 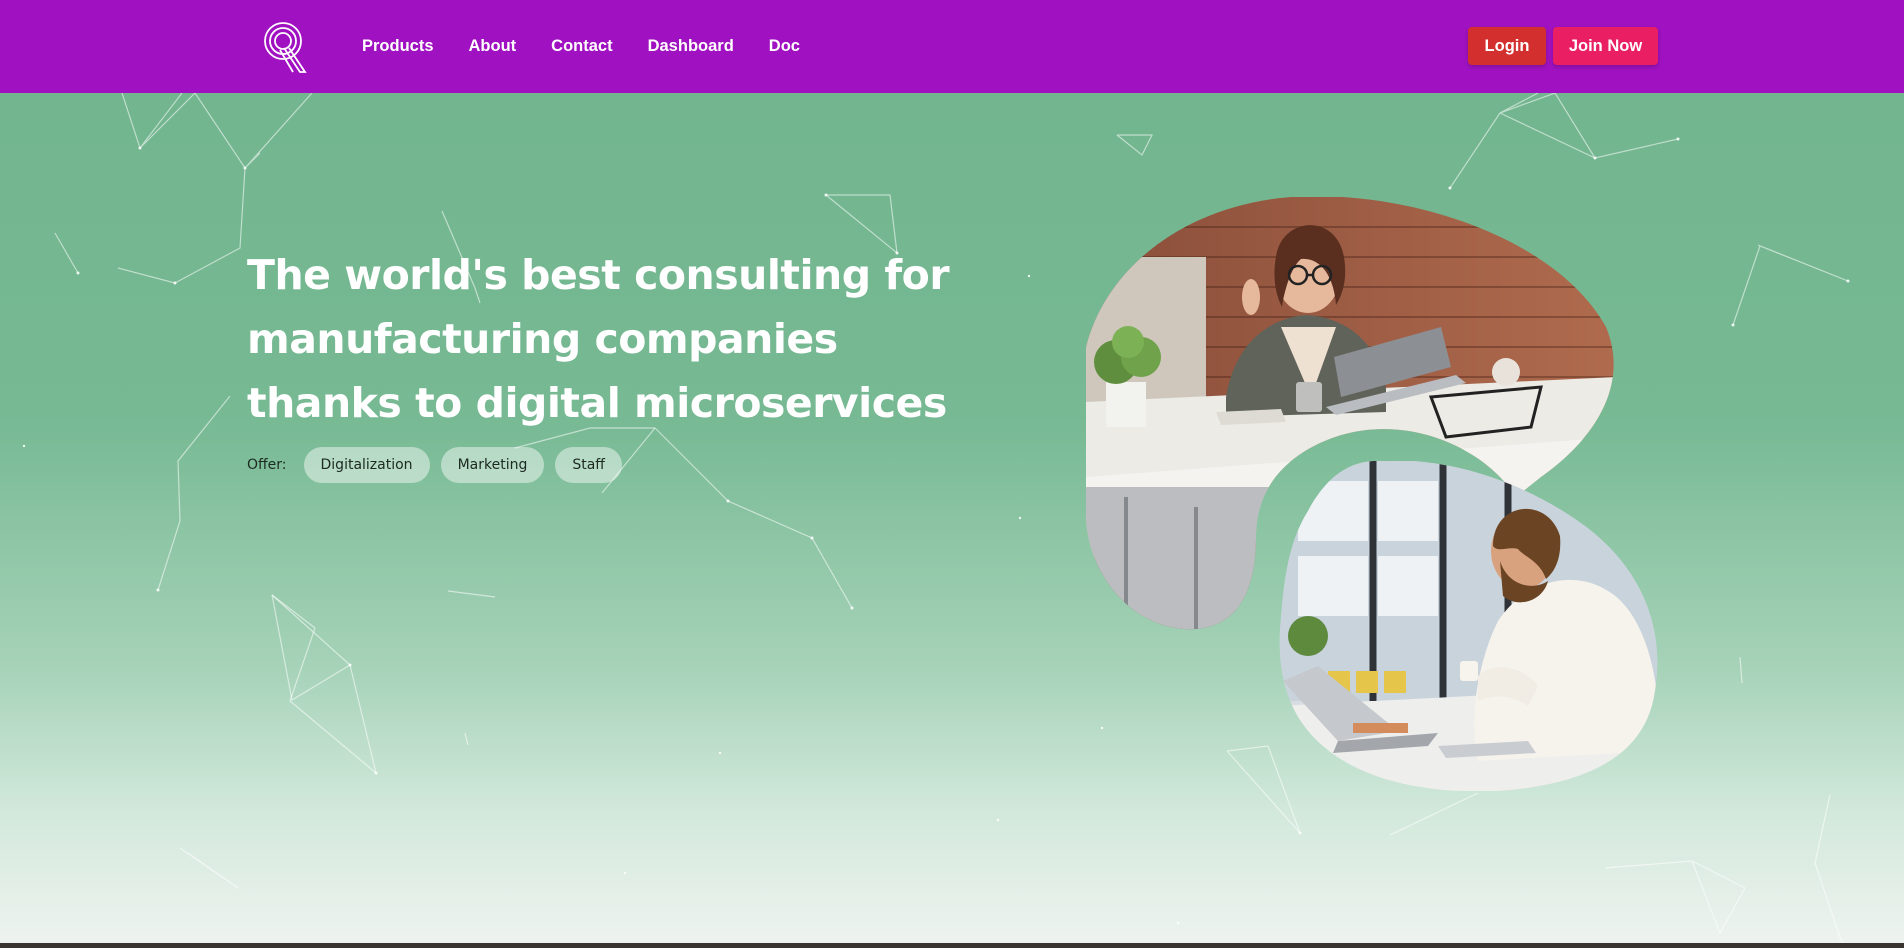 I want to click on nav-link-about: About, so click(x=493, y=46).